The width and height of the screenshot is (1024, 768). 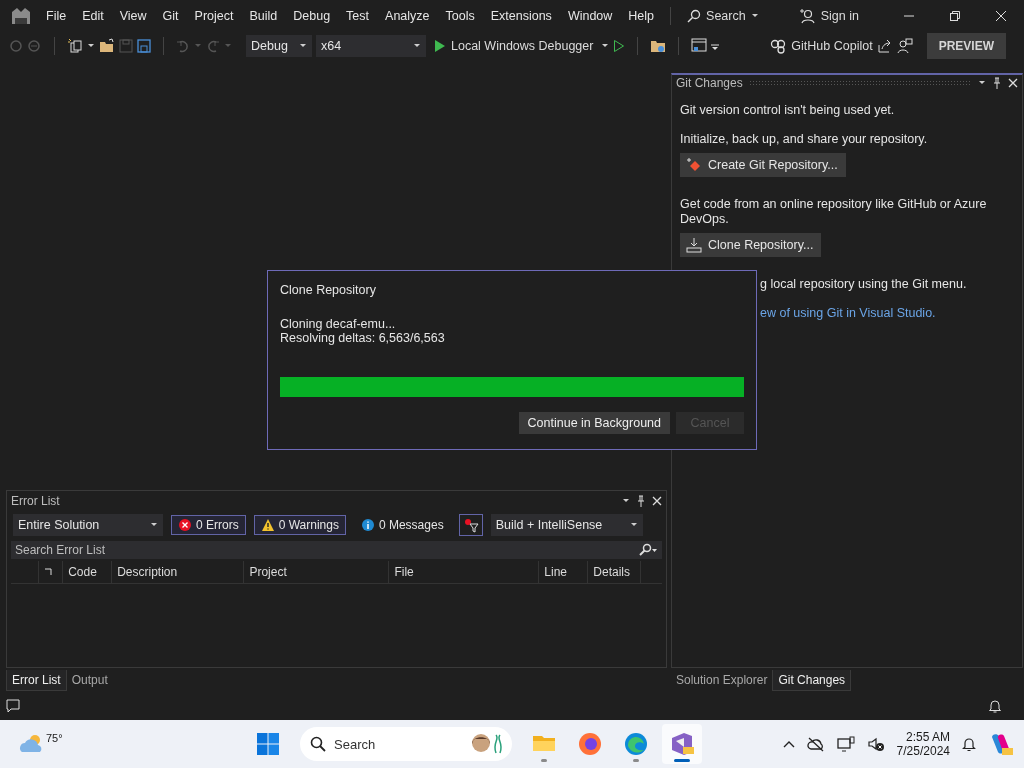 What do you see at coordinates (35, 501) in the screenshot?
I see `panel-title: Error List` at bounding box center [35, 501].